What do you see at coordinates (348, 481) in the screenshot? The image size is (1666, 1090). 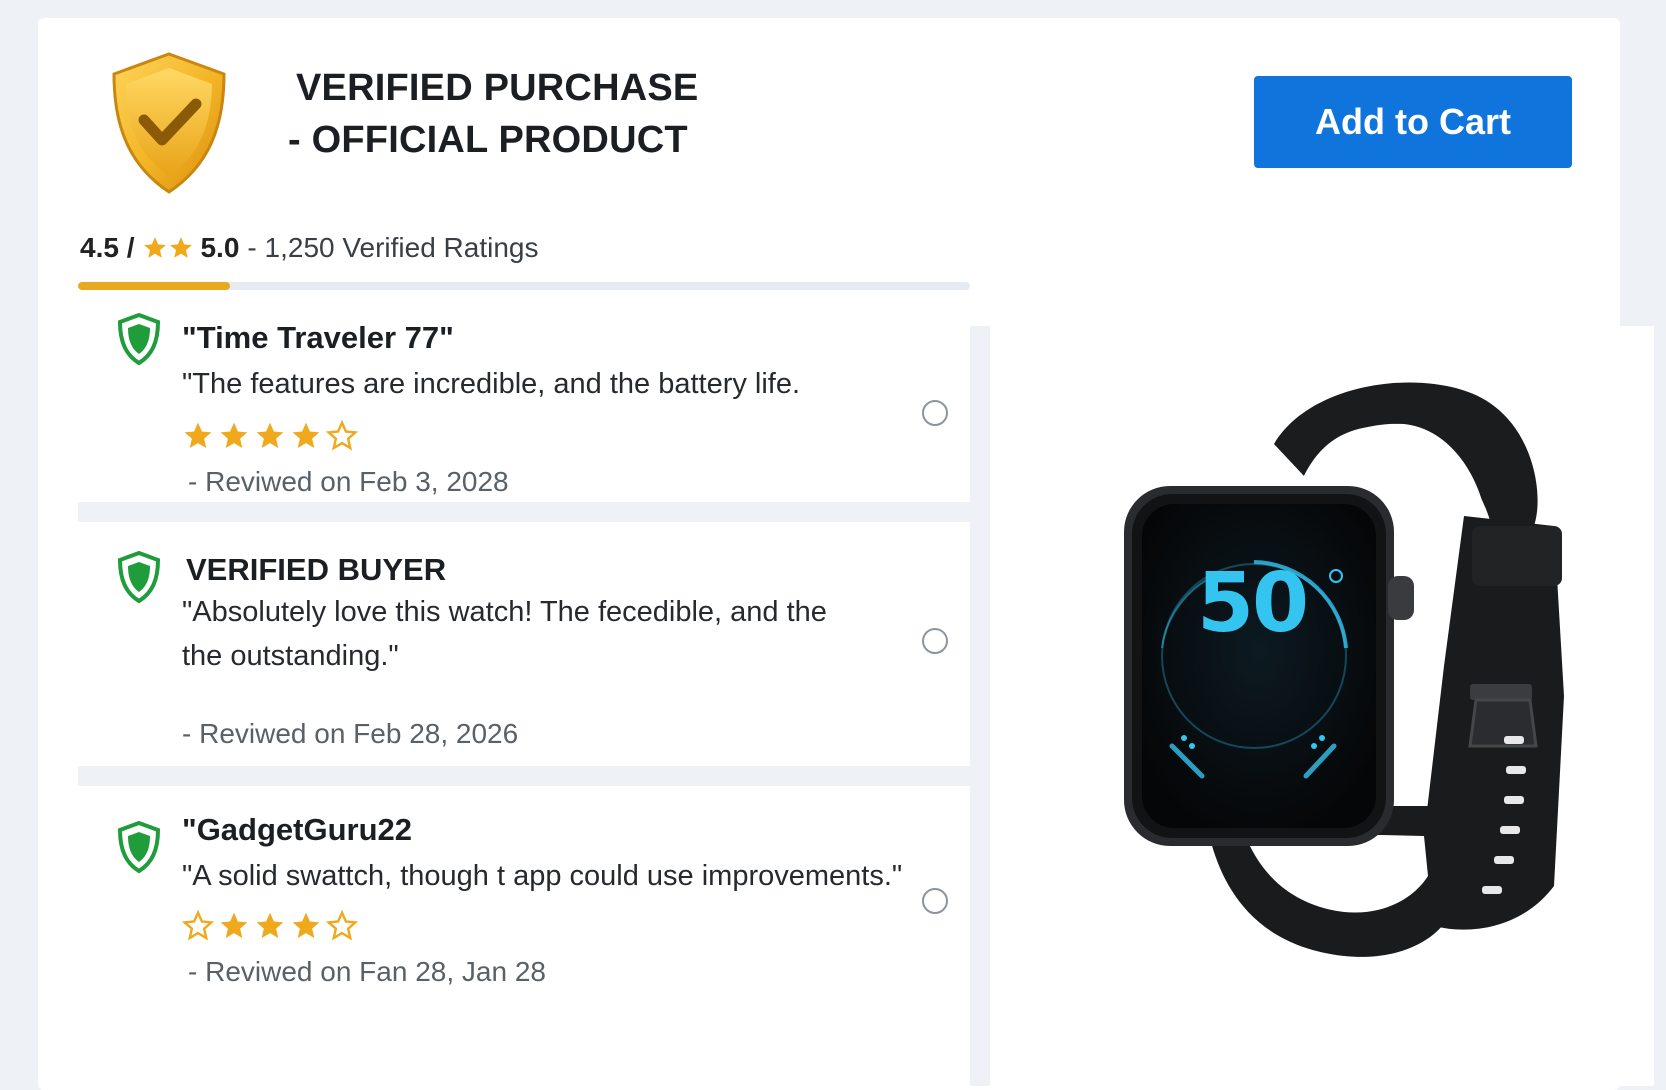 I see `review-date: - Reviwed on Feb 3, 2028` at bounding box center [348, 481].